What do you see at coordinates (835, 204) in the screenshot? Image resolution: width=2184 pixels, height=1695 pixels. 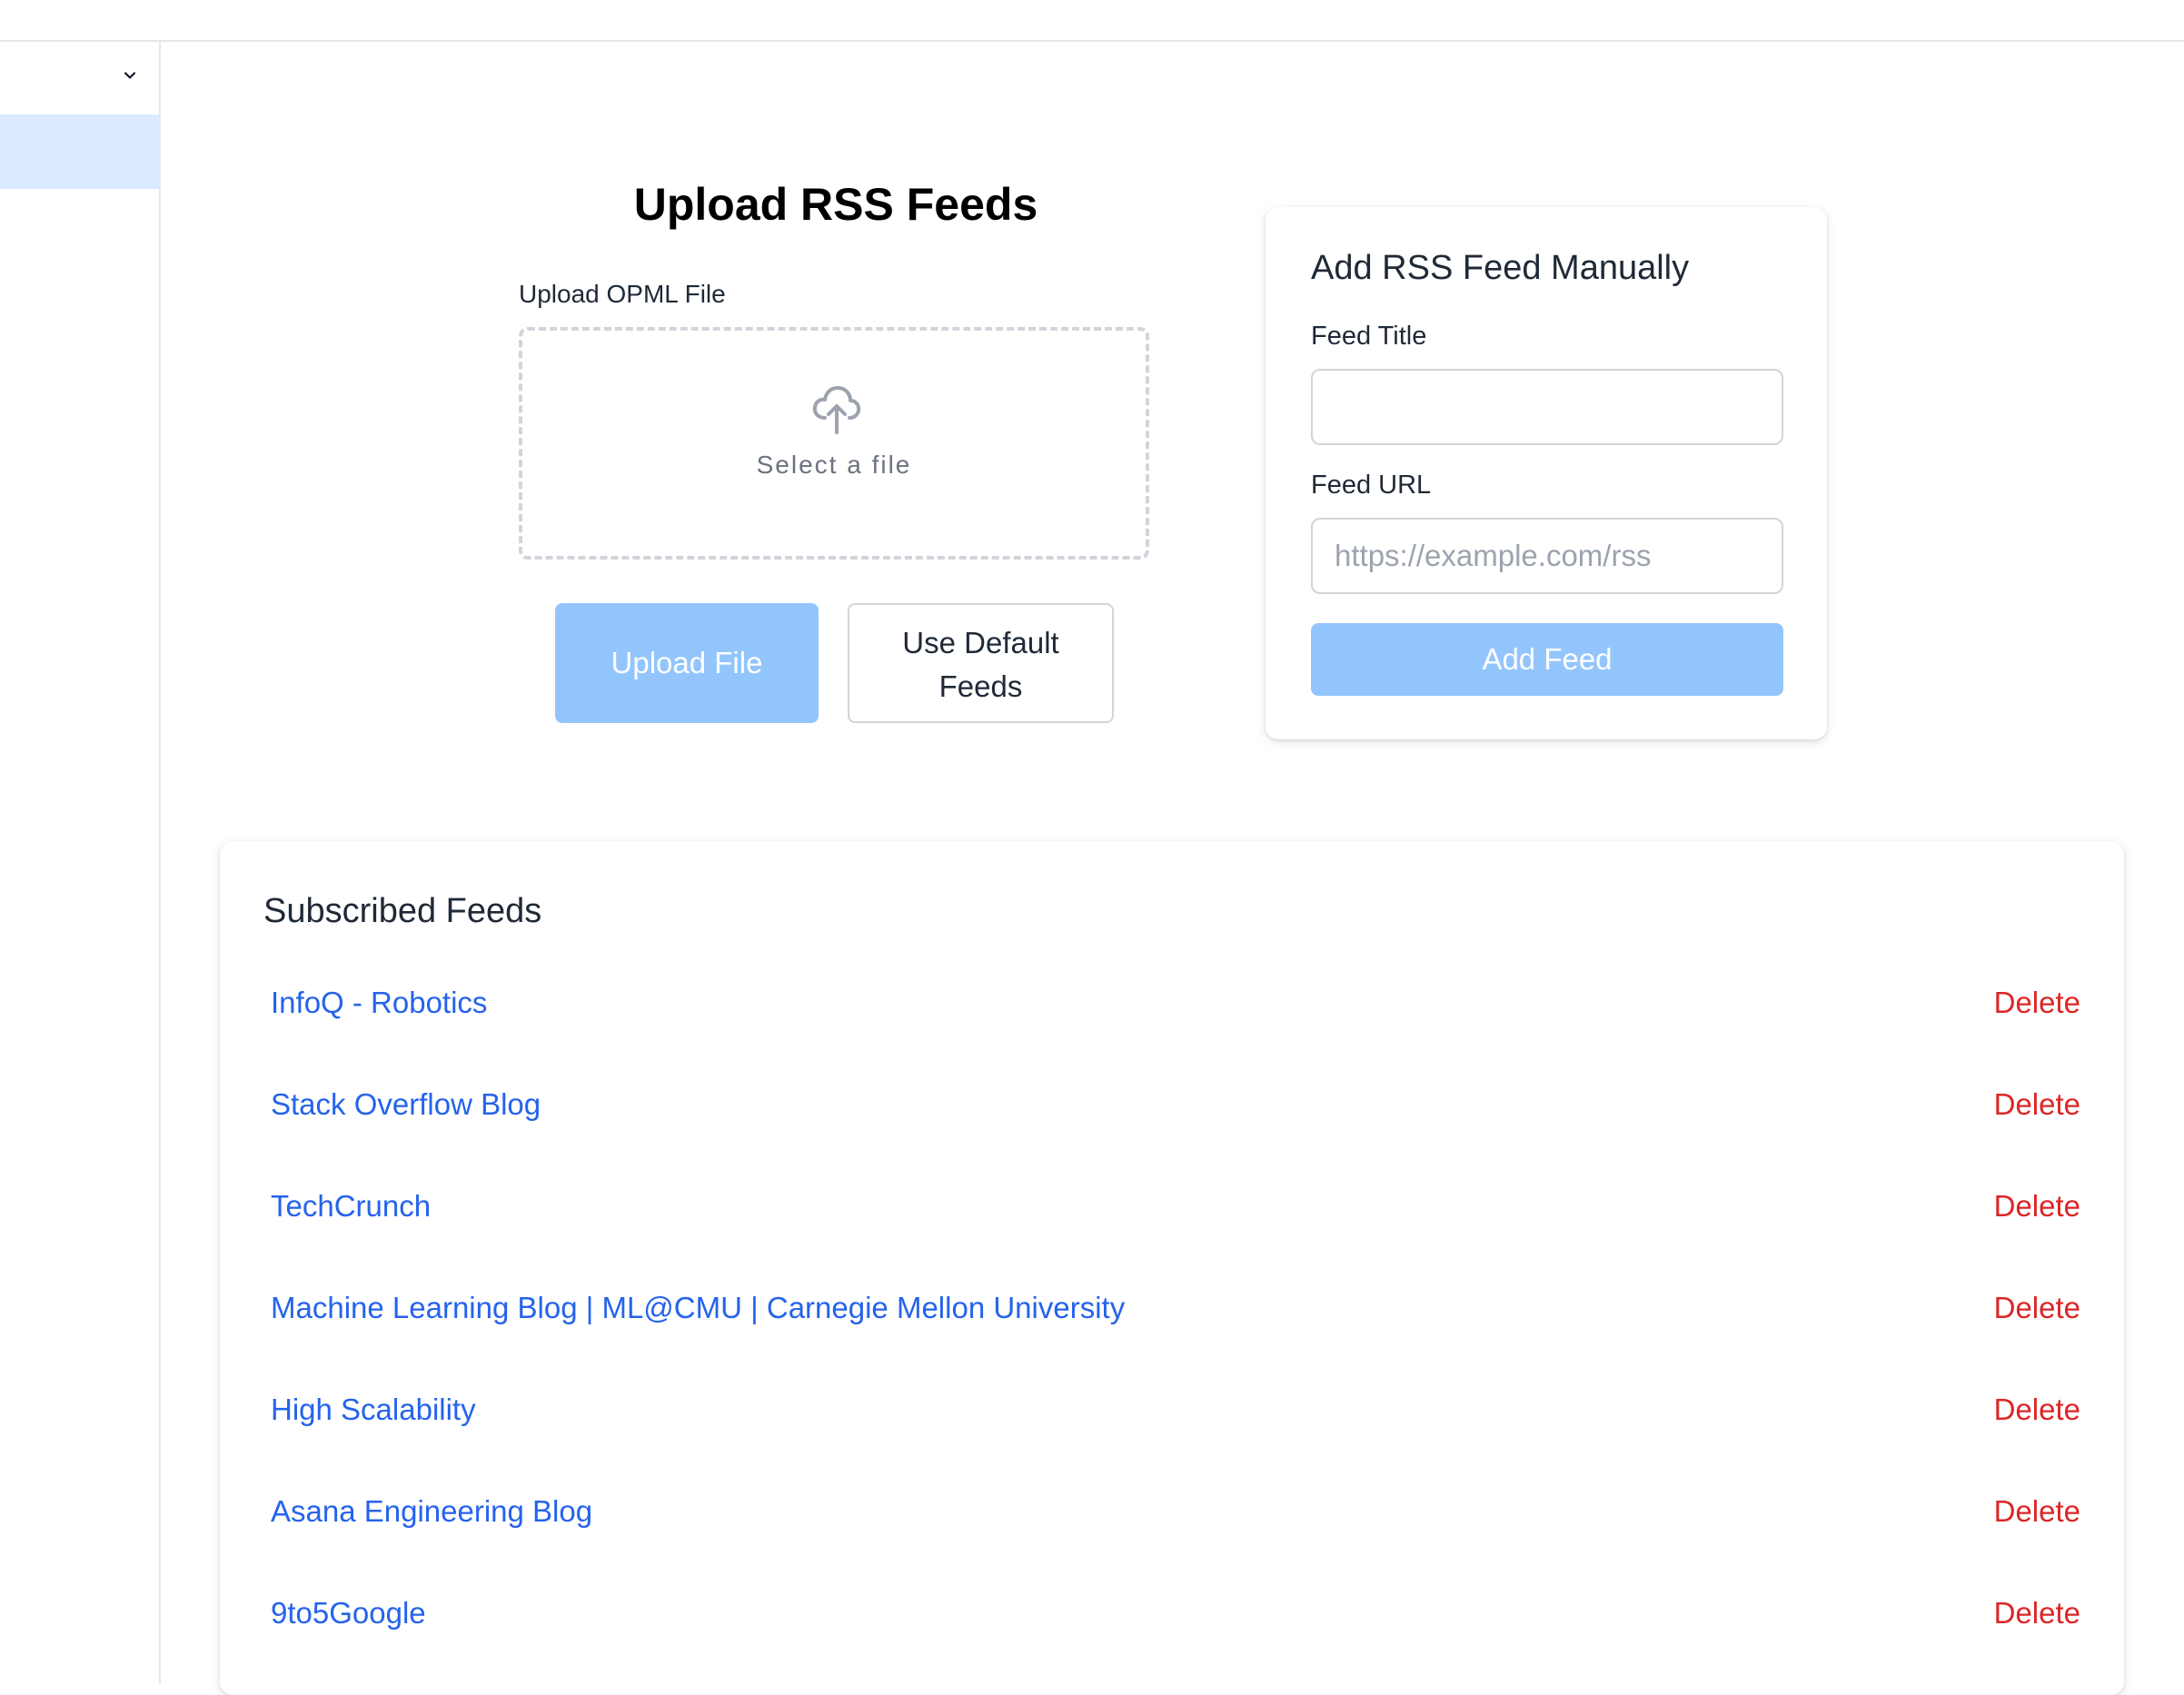 I see `page-title: Upload RSS Feeds` at bounding box center [835, 204].